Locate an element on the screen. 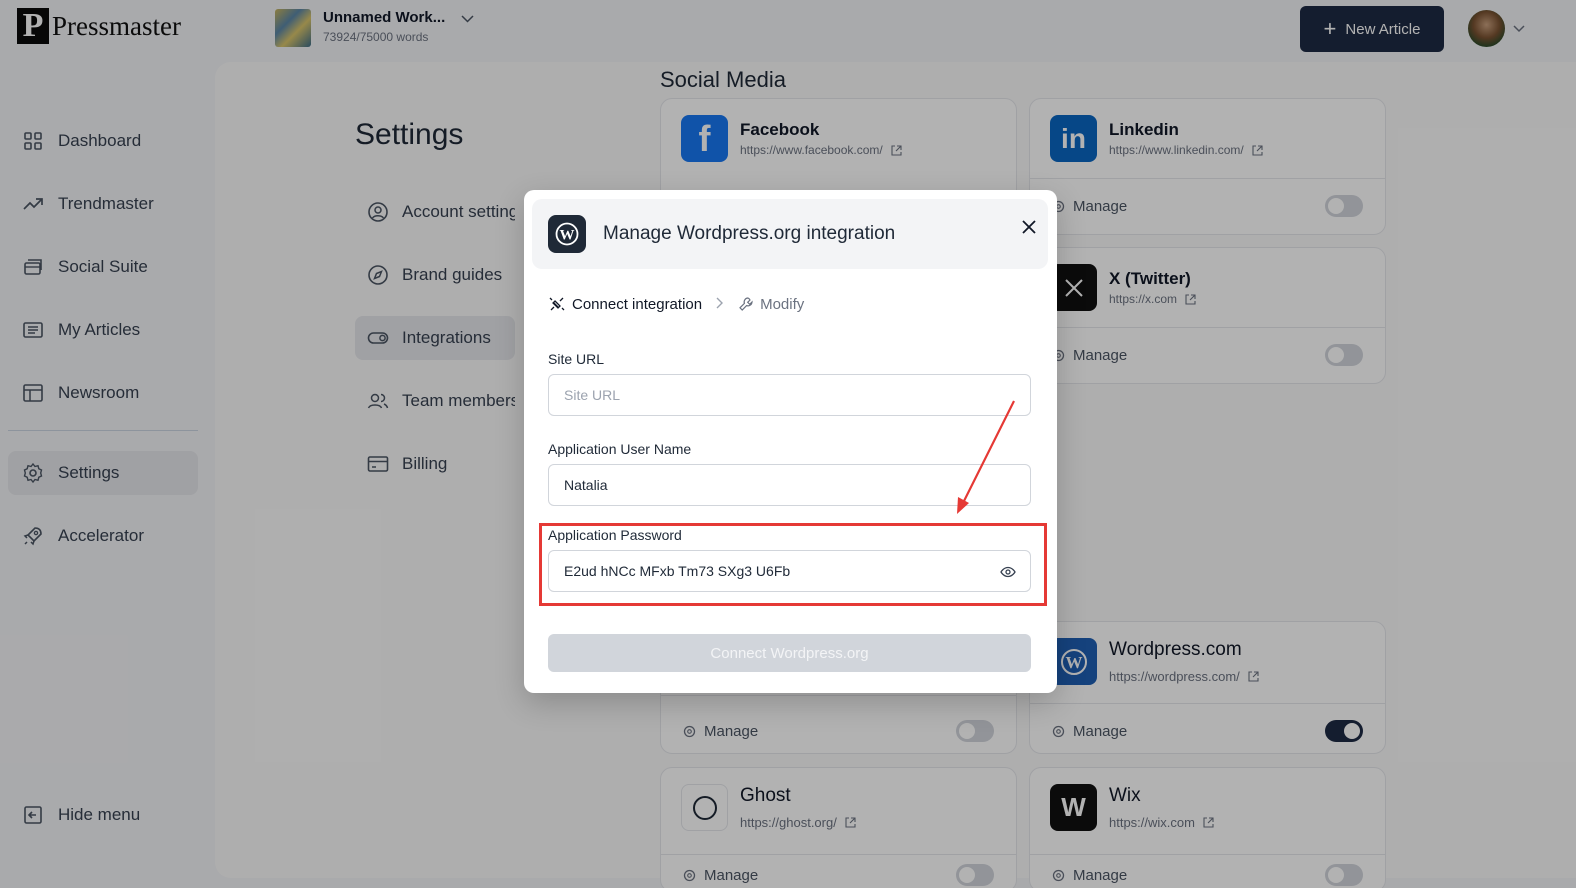 The height and width of the screenshot is (888, 1576). svg-text: W is located at coordinates (567, 236).